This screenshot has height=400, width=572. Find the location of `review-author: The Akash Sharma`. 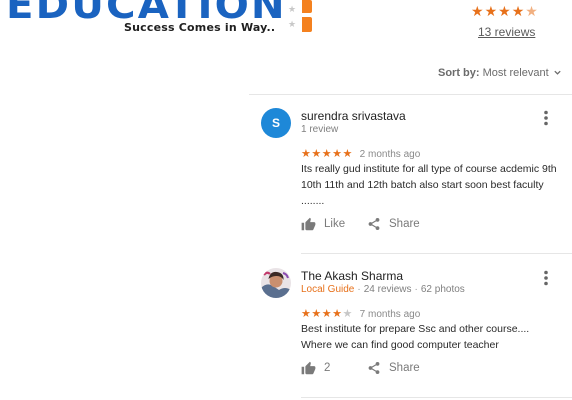

review-author: The Akash Sharma is located at coordinates (352, 276).